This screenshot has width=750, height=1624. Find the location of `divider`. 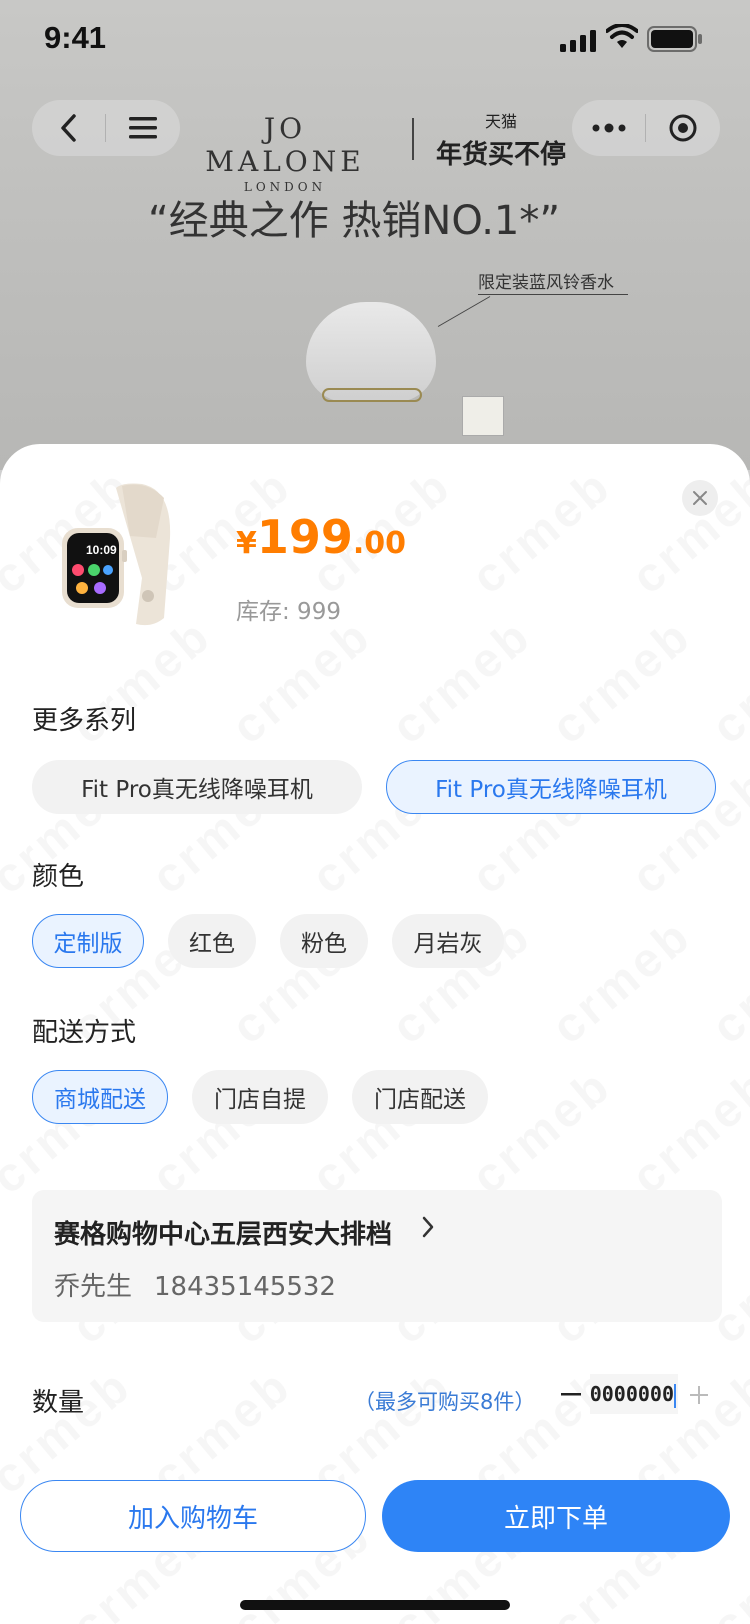

divider is located at coordinates (413, 139).